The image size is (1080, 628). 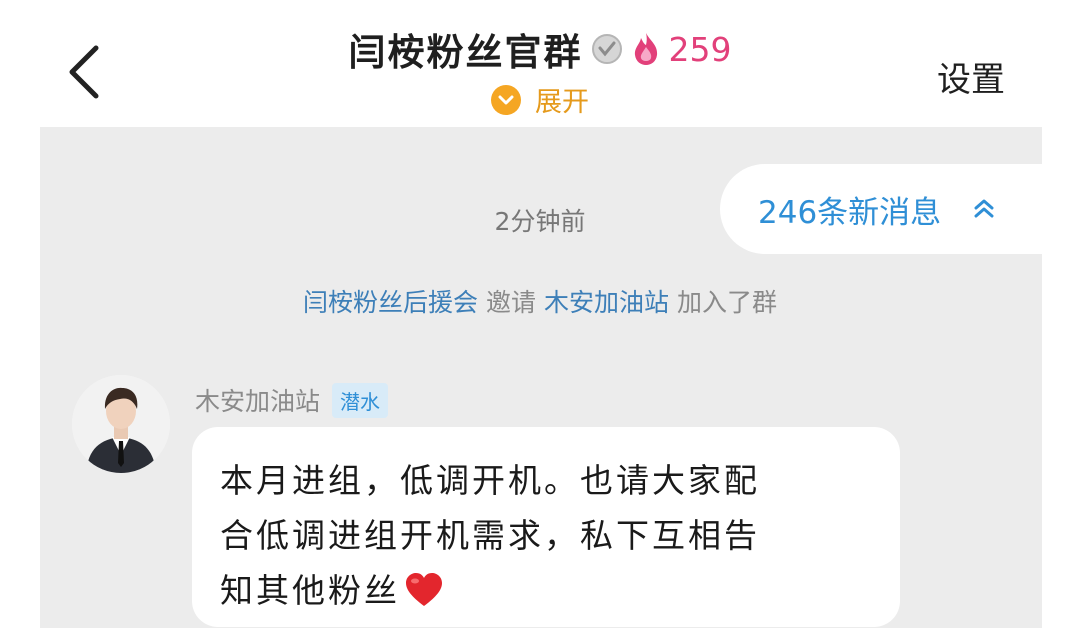 I want to click on new-messages-button: 246条新消息, so click(x=881, y=209).